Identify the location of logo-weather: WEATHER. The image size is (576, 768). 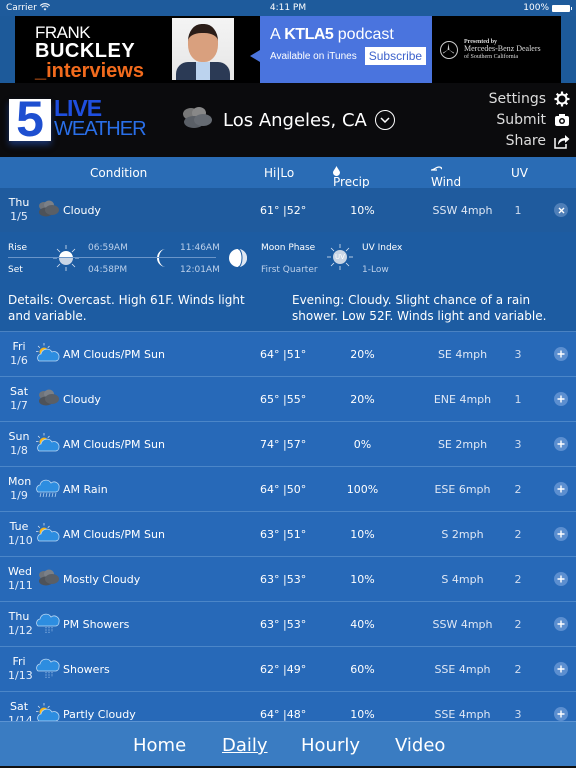
(100, 128).